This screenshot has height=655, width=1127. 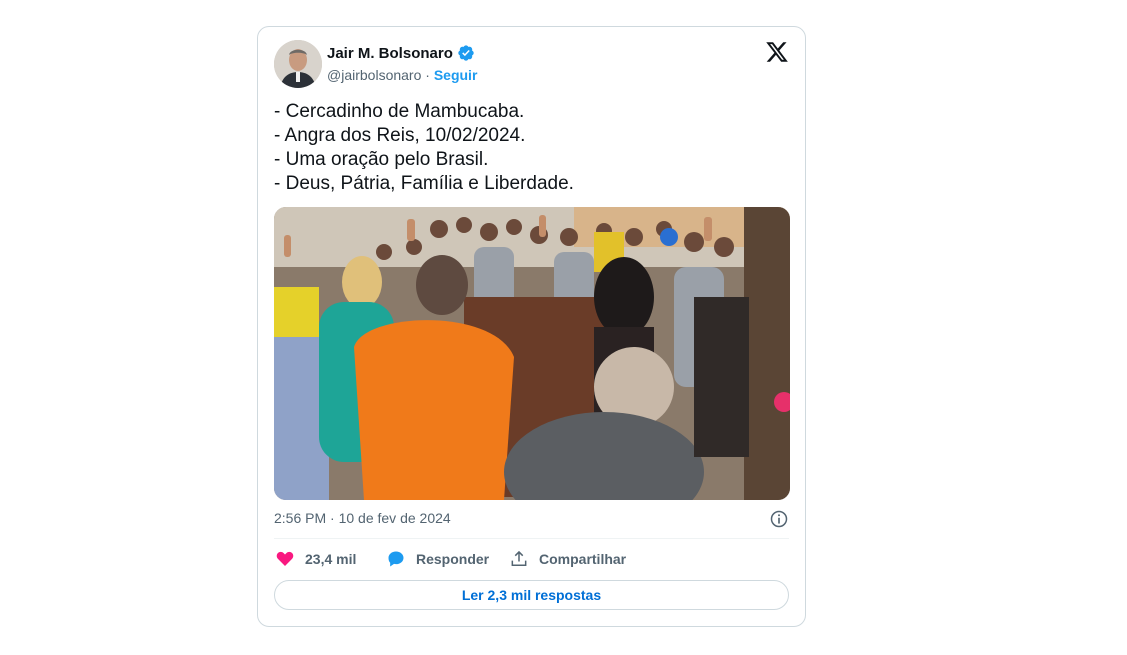 I want to click on divider, so click(x=531, y=538).